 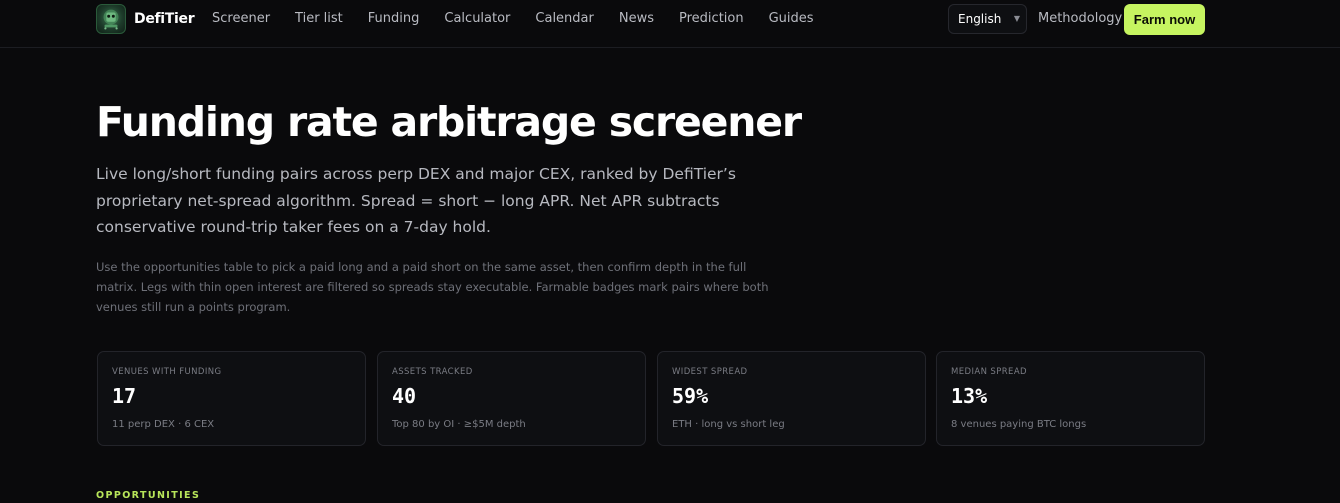 What do you see at coordinates (564, 18) in the screenshot?
I see `nav-item-calendar: Calendar` at bounding box center [564, 18].